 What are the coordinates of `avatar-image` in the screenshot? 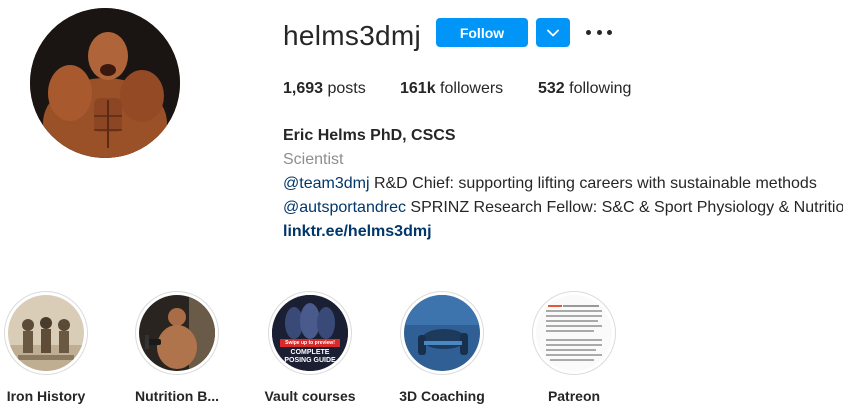 It's located at (105, 83).